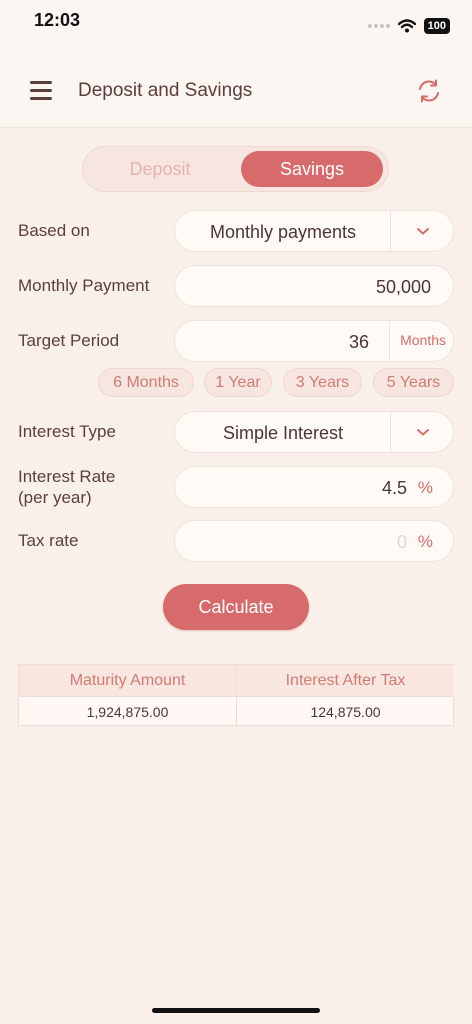 This screenshot has height=1024, width=472. I want to click on hamburger-menu-icon, so click(41, 90).